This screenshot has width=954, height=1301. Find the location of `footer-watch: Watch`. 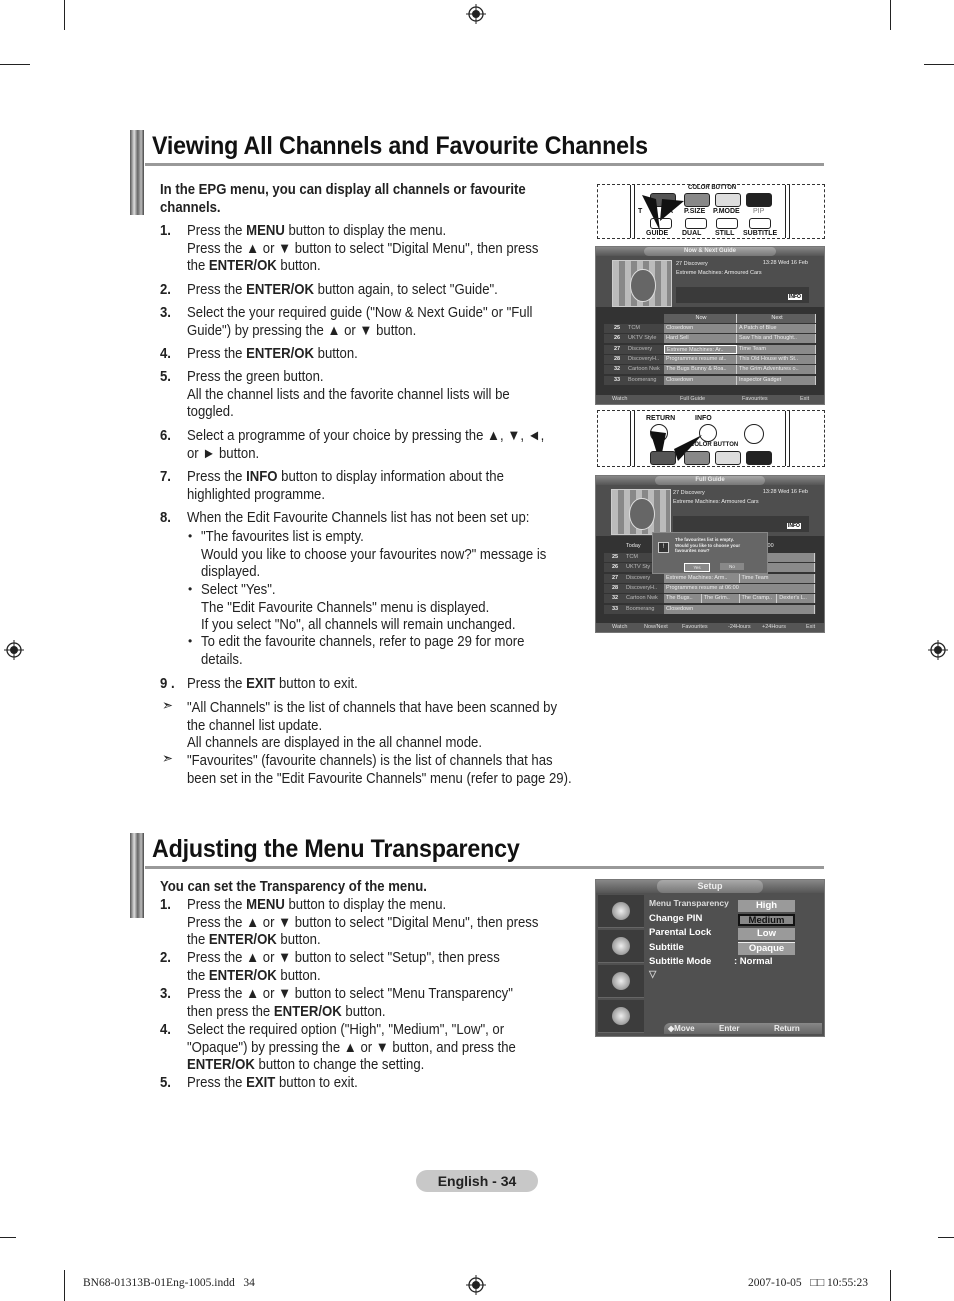

footer-watch: Watch is located at coordinates (620, 399).